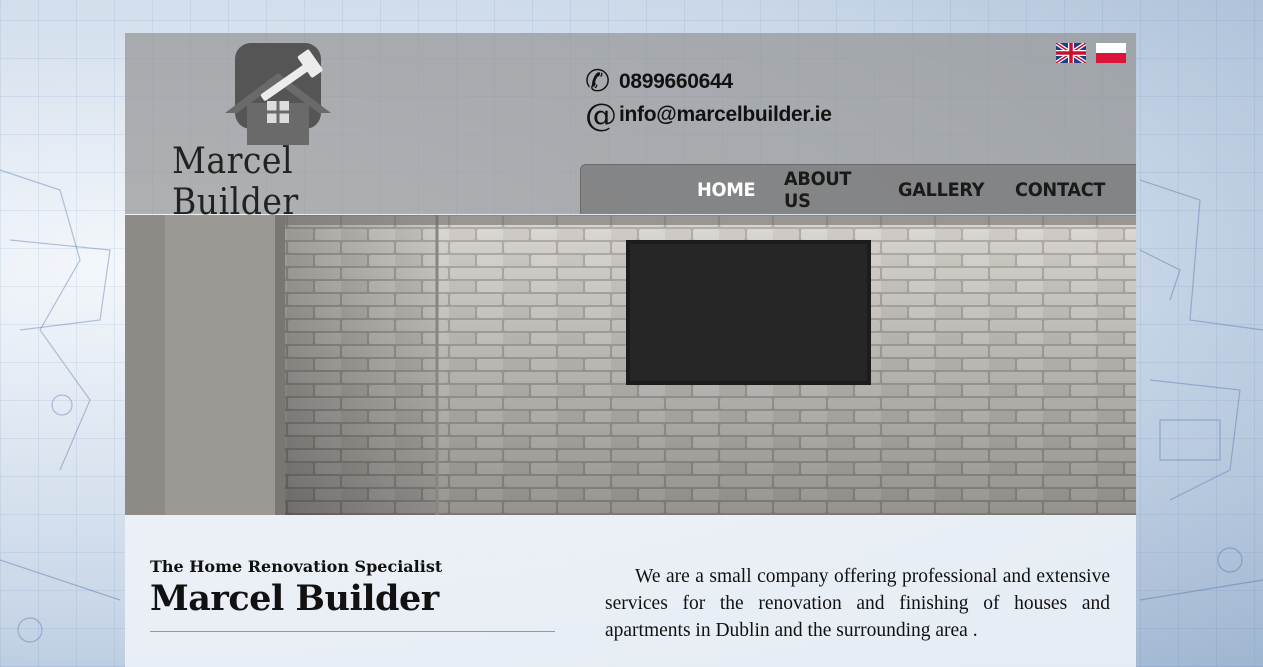  I want to click on logo: Marcel Builder, so click(282, 132).